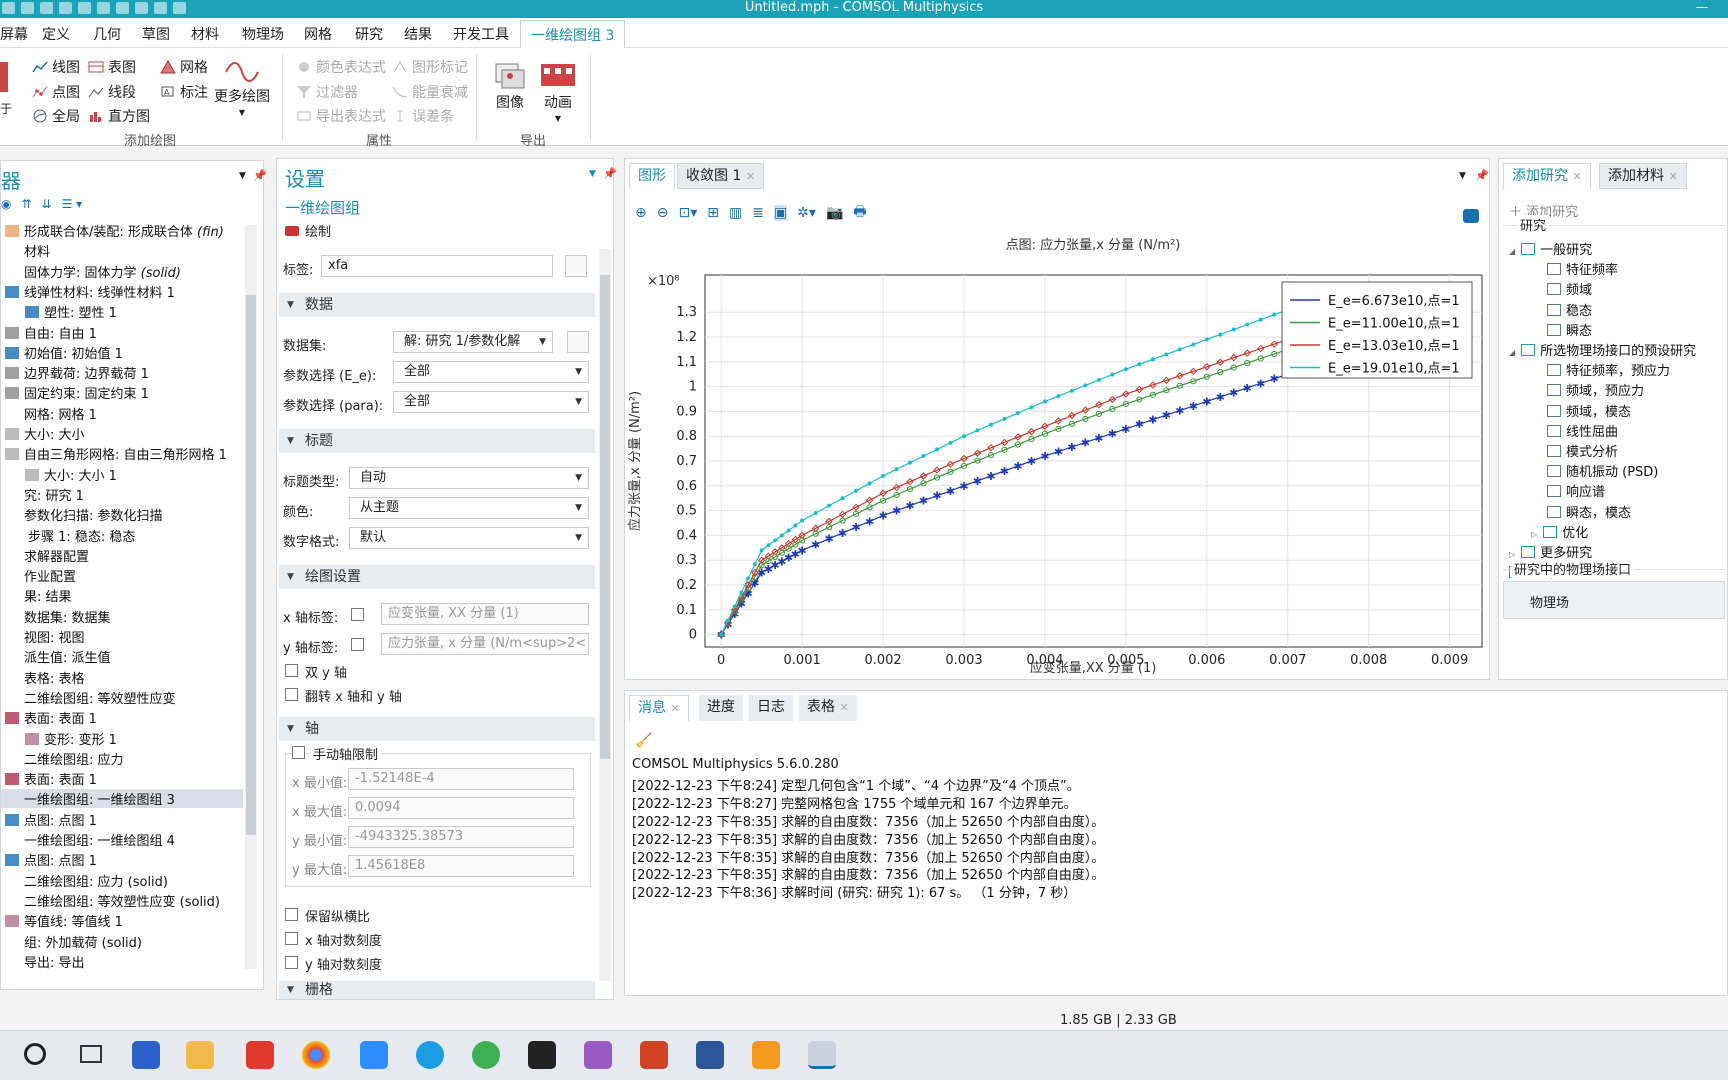  Describe the element at coordinates (1578, 470) in the screenshot. I see `study-item: 随机振动 (PSD)` at that location.